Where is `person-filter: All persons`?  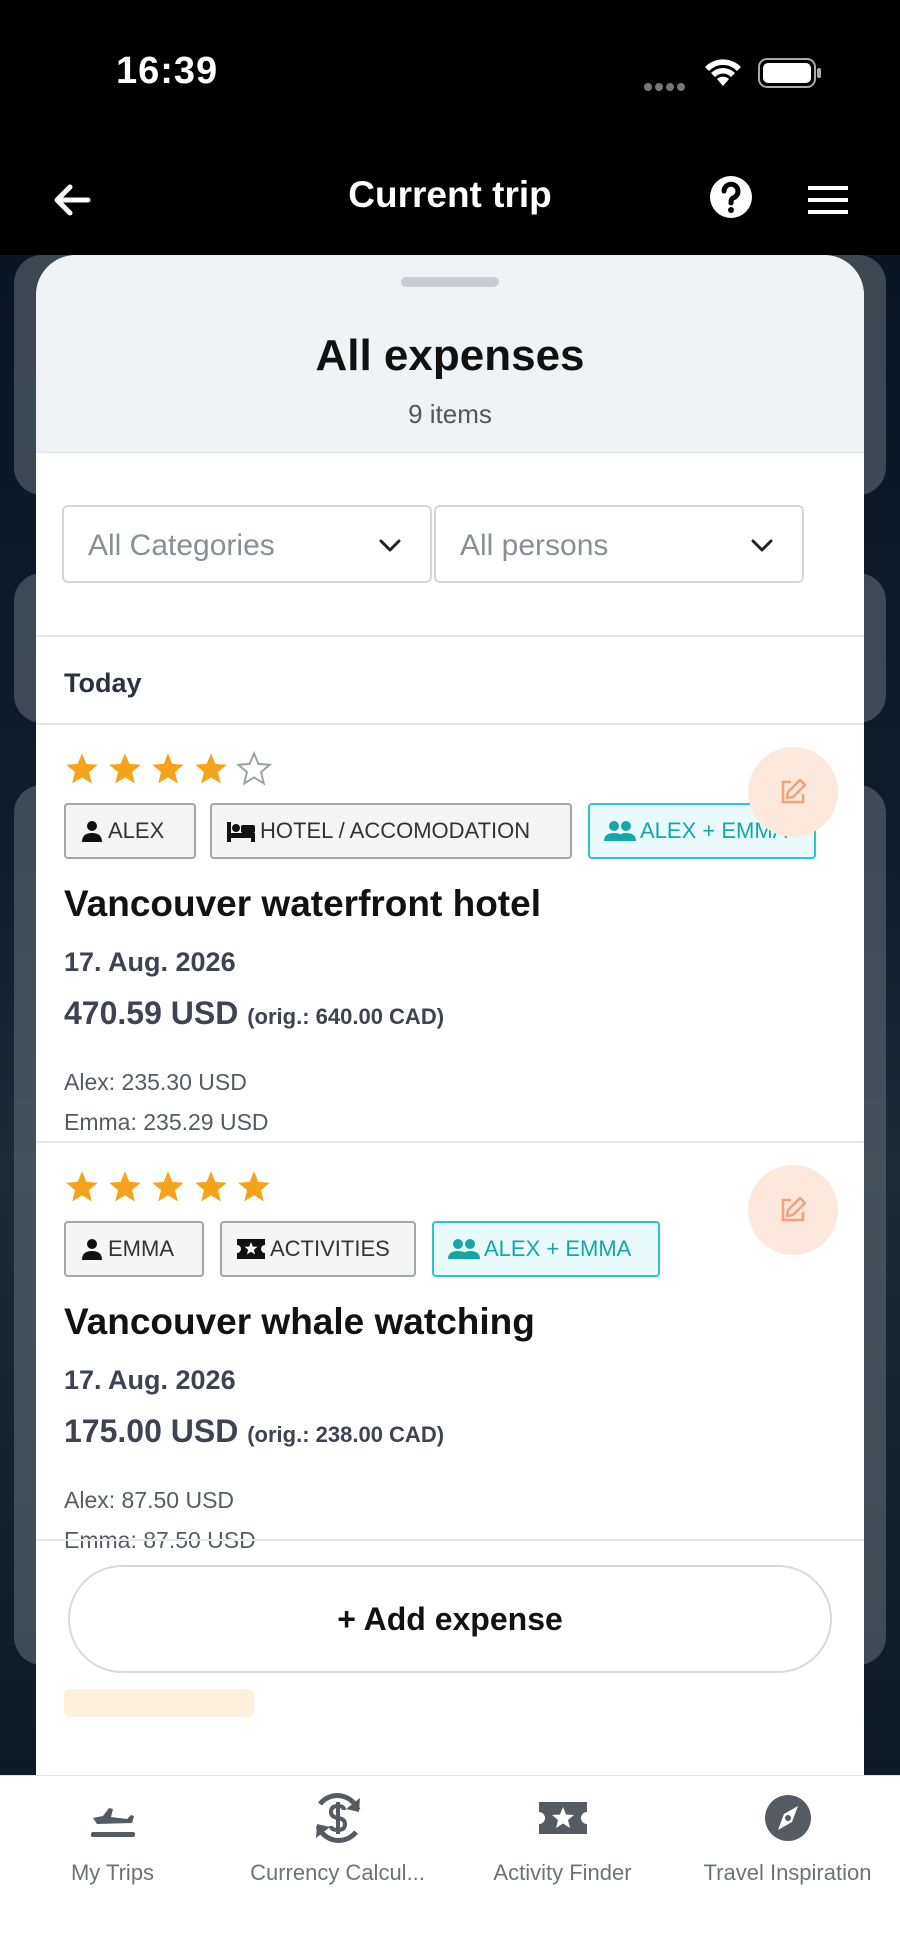
person-filter: All persons is located at coordinates (619, 544).